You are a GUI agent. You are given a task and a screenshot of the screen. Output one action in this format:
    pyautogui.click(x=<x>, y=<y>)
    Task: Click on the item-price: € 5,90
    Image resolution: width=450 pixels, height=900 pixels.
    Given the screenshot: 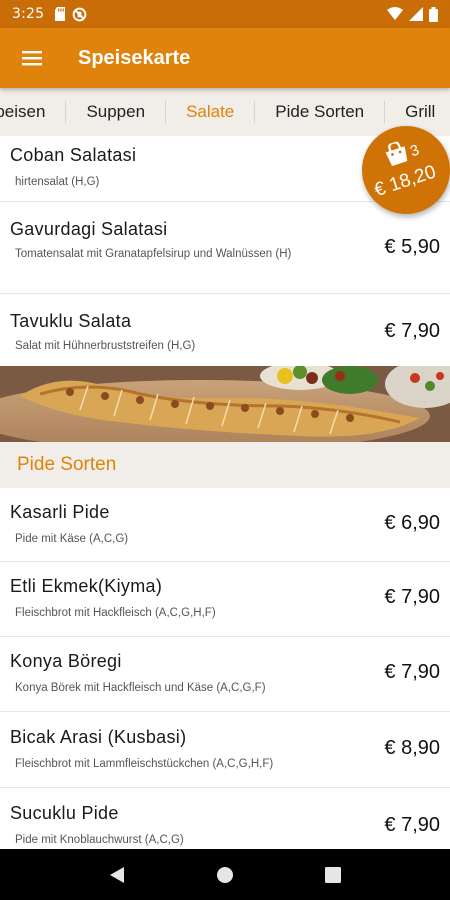 What is the action you would take?
    pyautogui.click(x=412, y=247)
    